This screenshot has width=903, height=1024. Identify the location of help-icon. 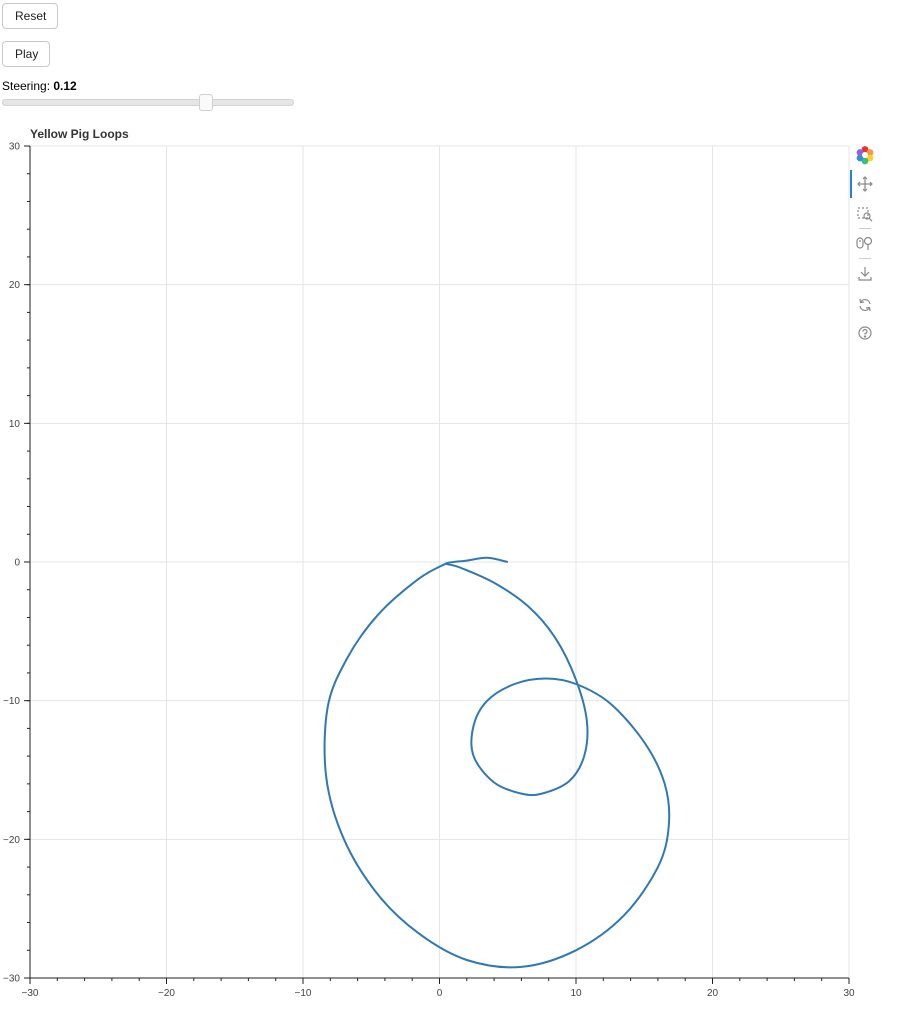
(865, 333).